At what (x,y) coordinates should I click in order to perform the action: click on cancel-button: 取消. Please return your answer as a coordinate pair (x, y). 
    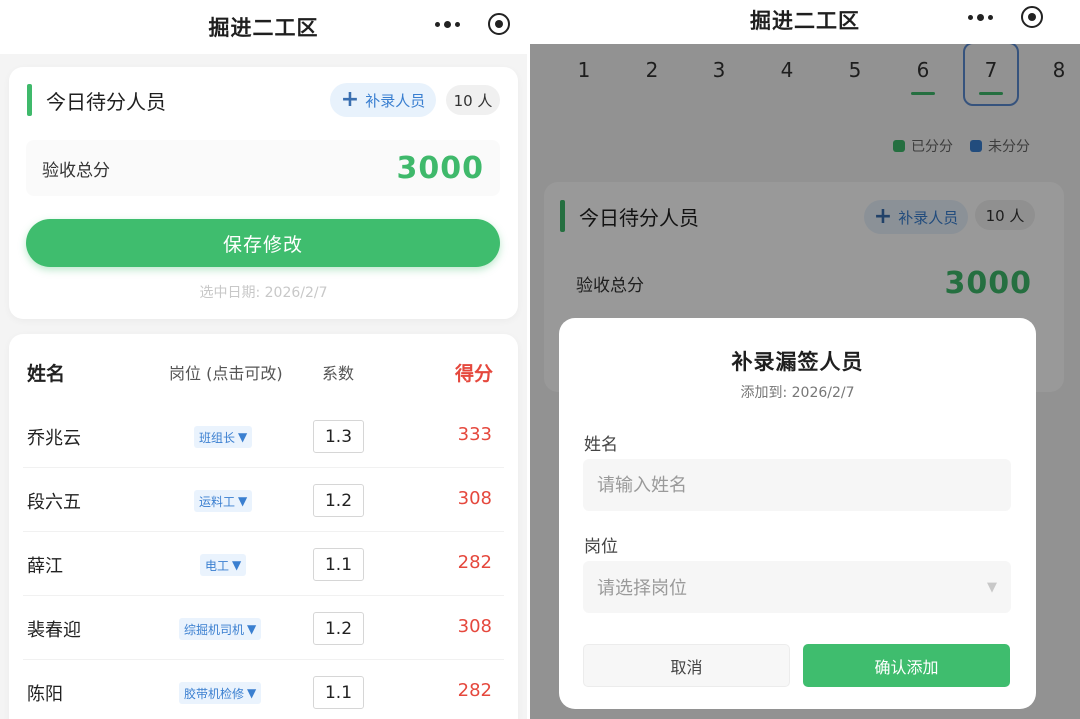
    Looking at the image, I should click on (686, 665).